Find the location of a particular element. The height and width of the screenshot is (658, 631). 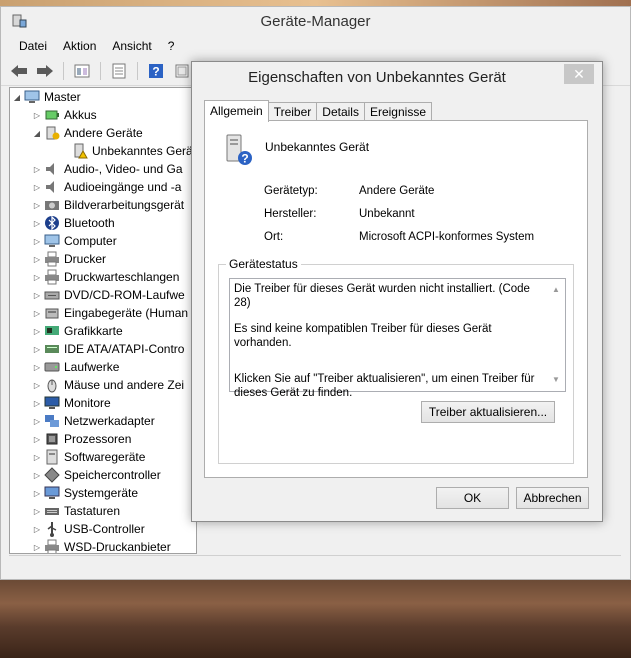

tree-item-label: Akkus is located at coordinates (80, 115).